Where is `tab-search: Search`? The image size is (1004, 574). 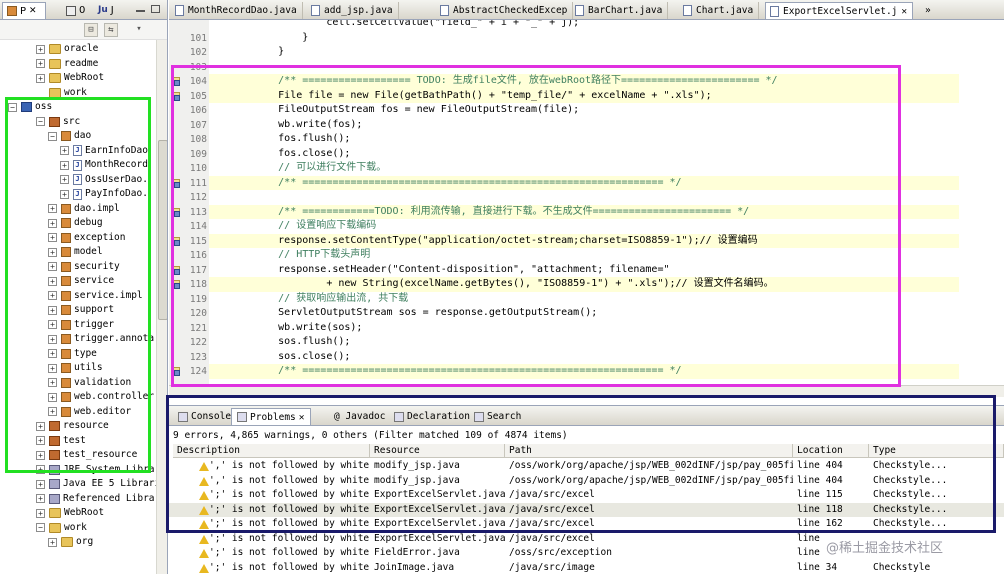
tab-search: Search is located at coordinates (497, 416).